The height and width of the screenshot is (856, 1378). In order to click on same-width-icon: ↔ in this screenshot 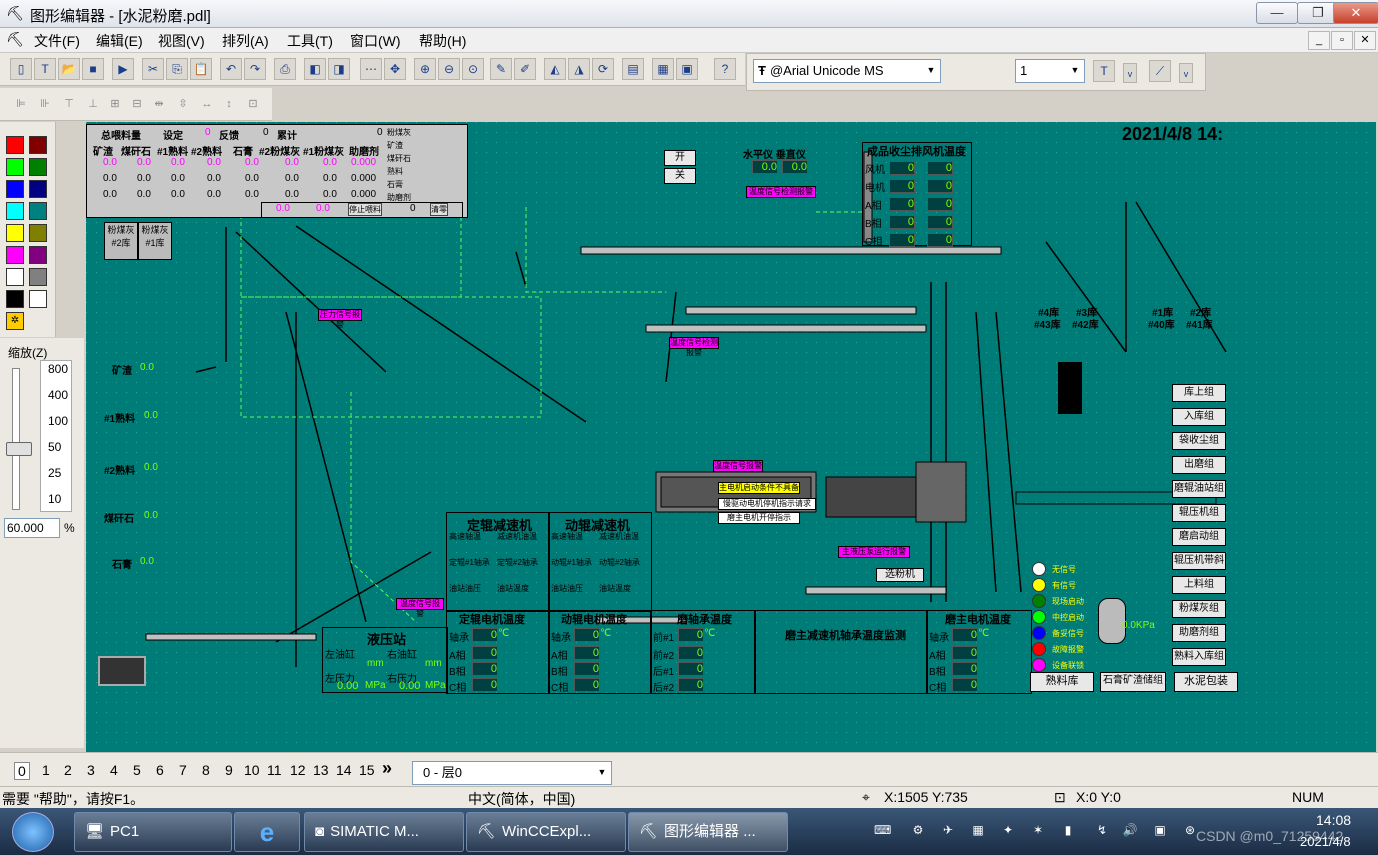, I will do `click(207, 104)`.